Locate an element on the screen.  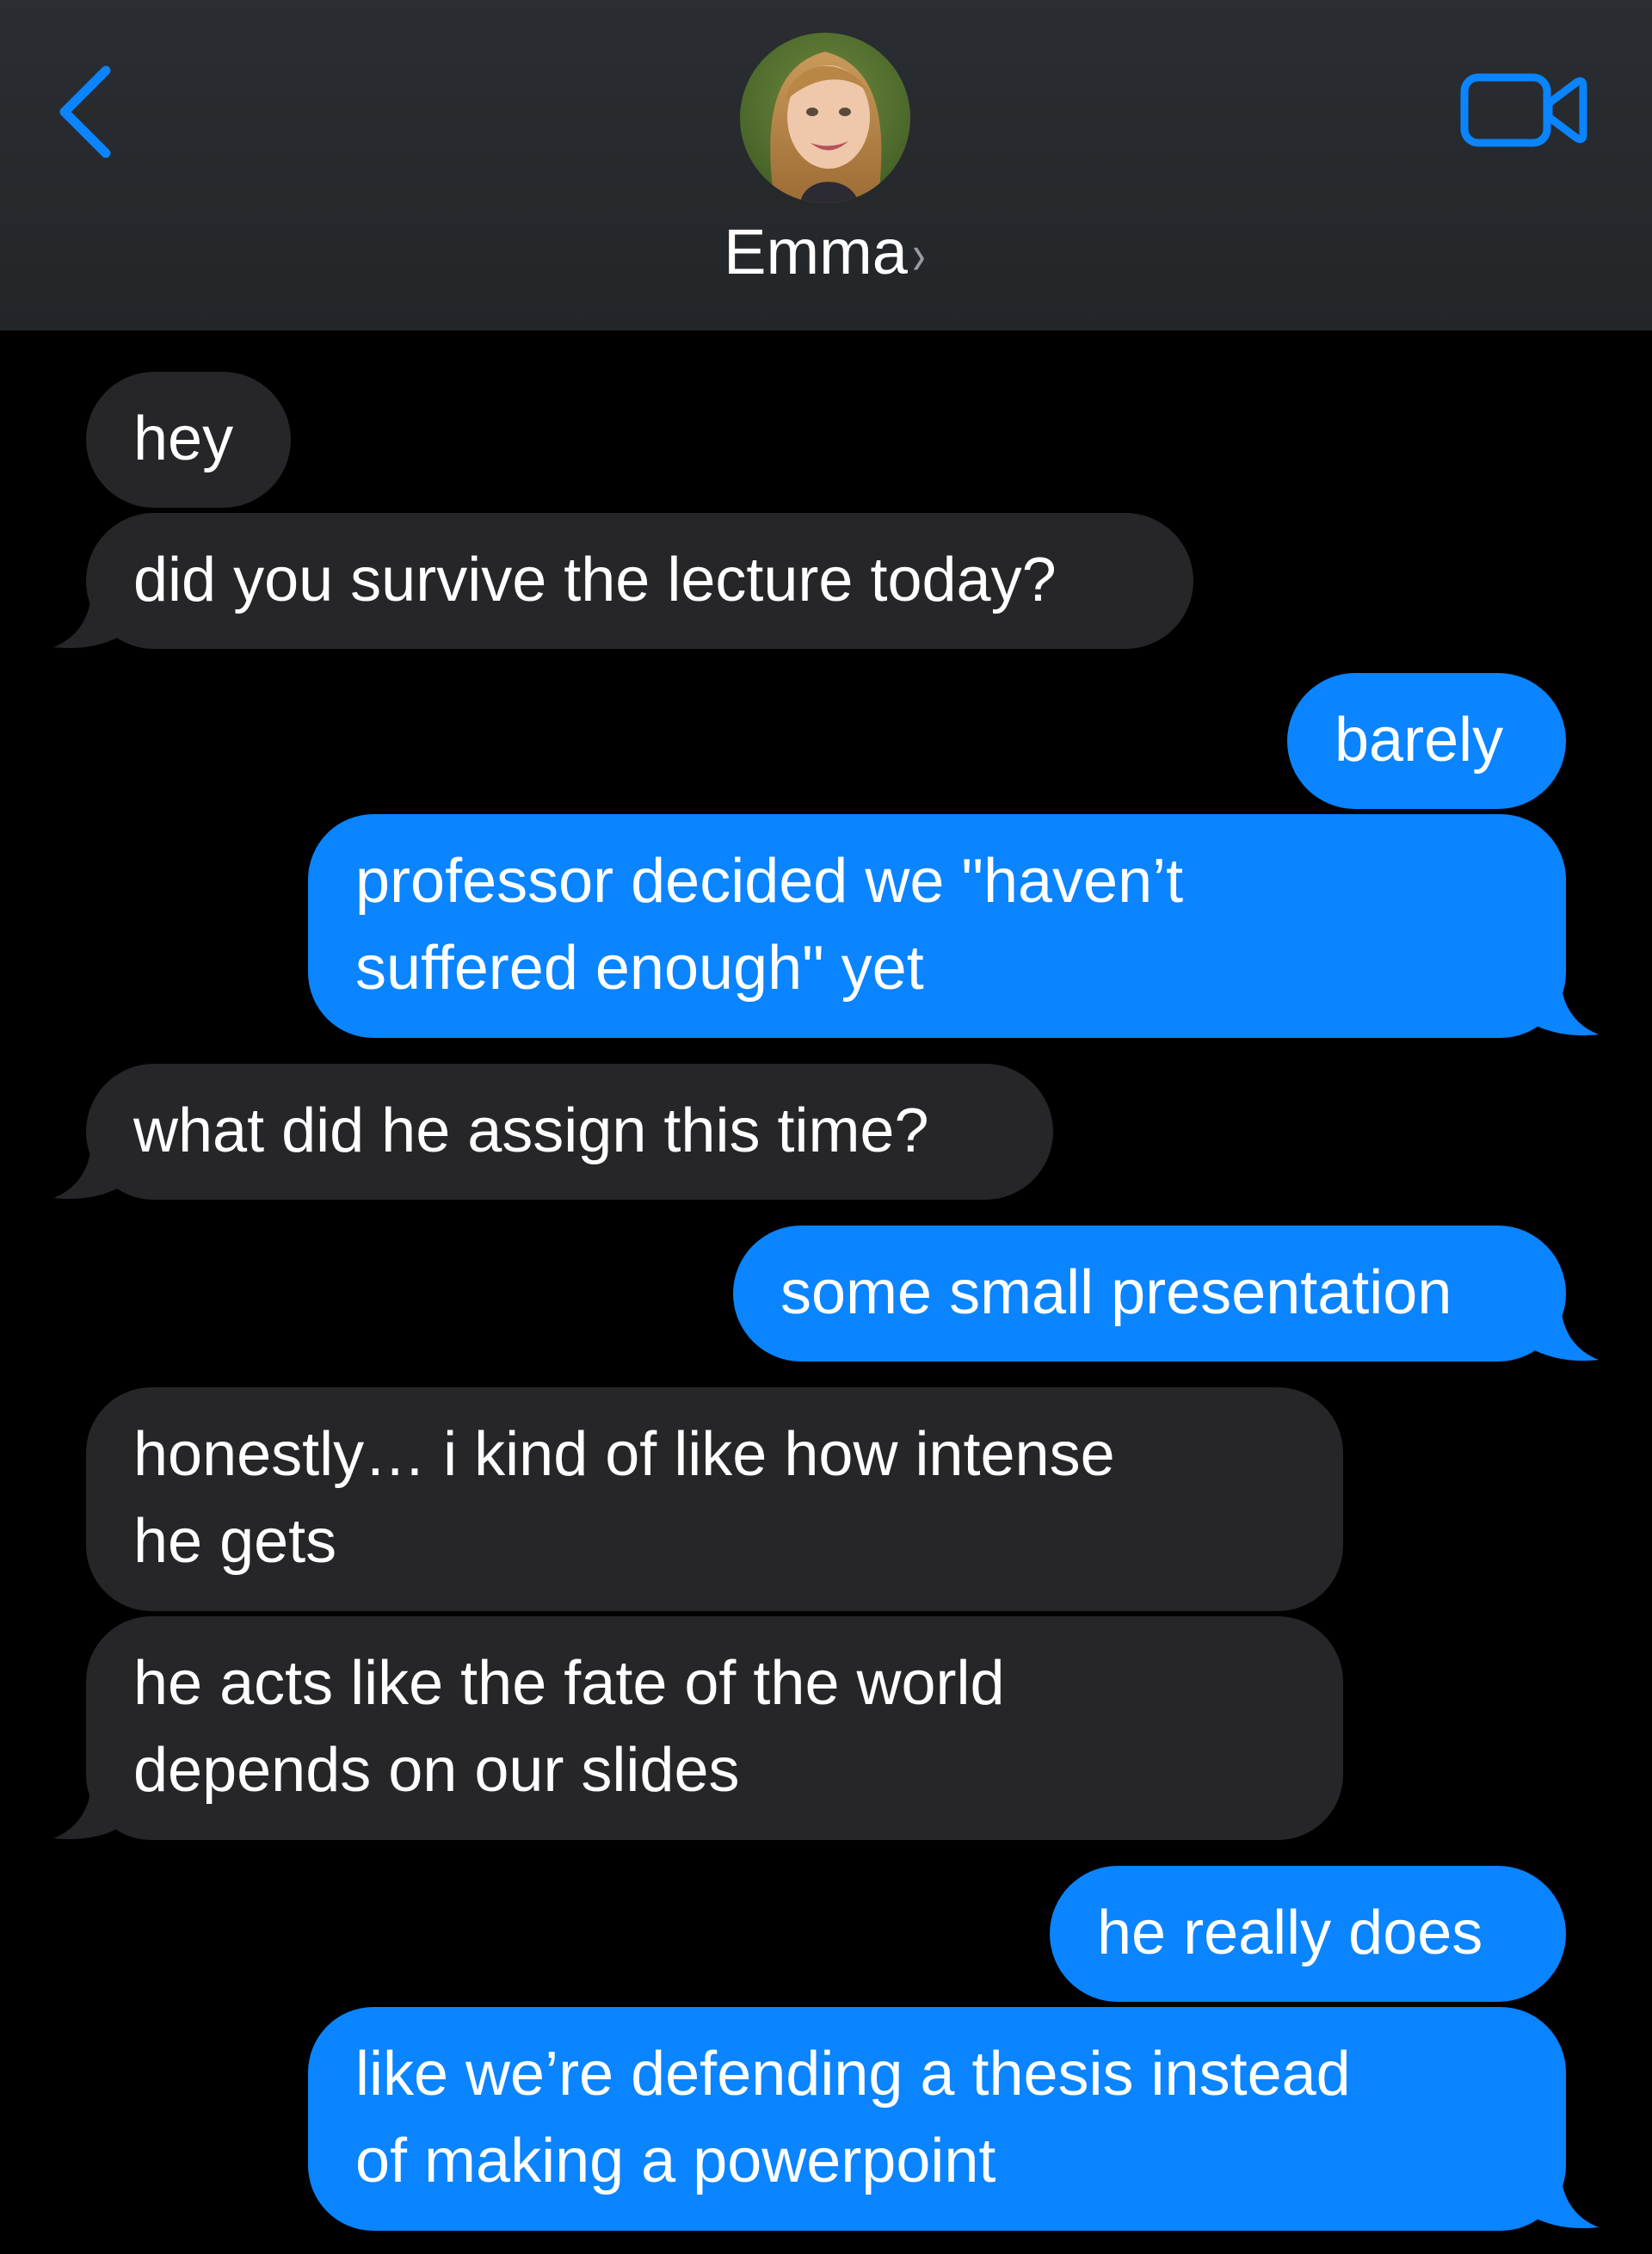
chevron-right-icon: › is located at coordinates (919, 254).